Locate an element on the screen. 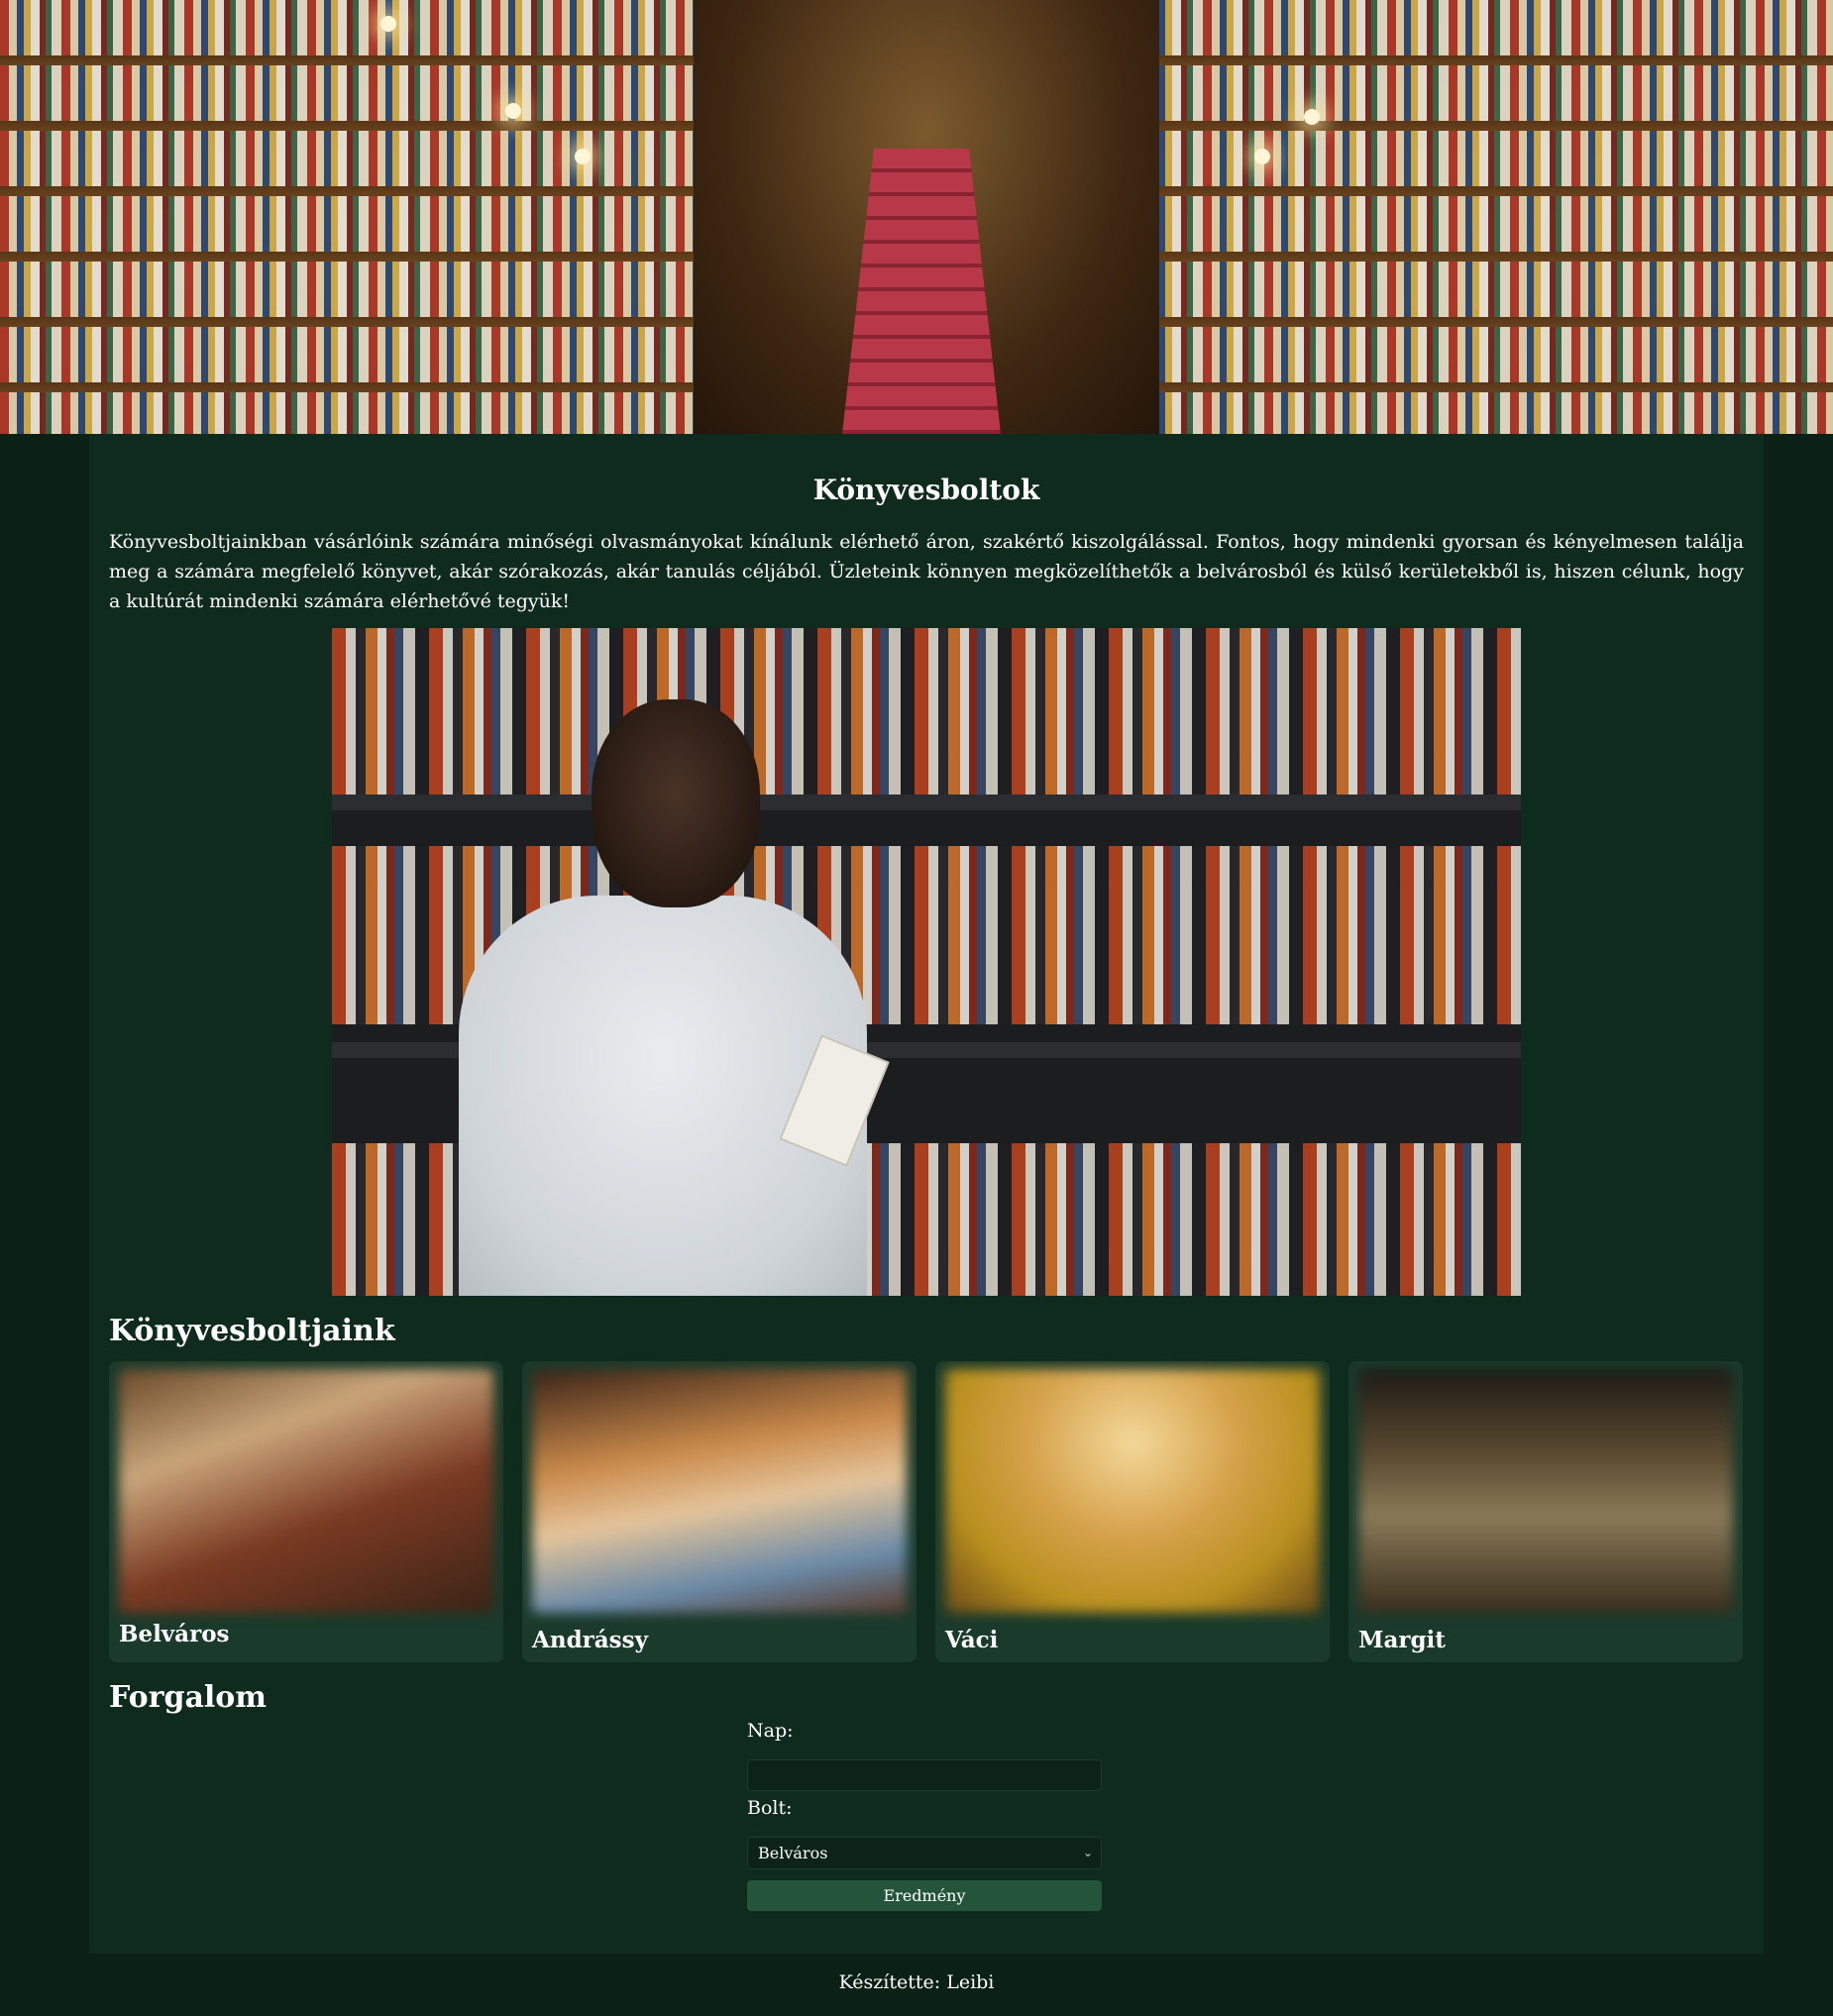  store-card-vaci: Váci is located at coordinates (1132, 1512).